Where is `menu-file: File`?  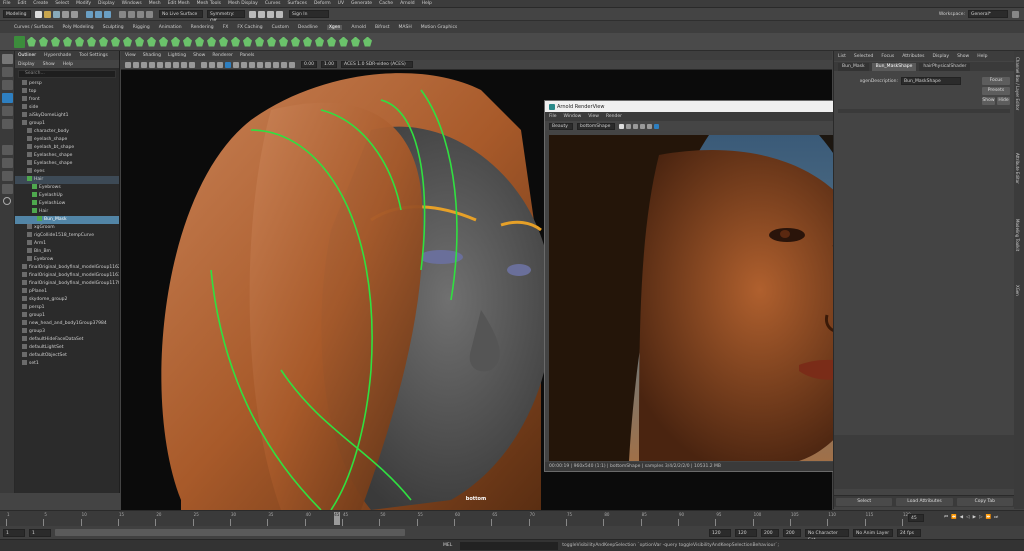
menu-file: File is located at coordinates (7, 3).